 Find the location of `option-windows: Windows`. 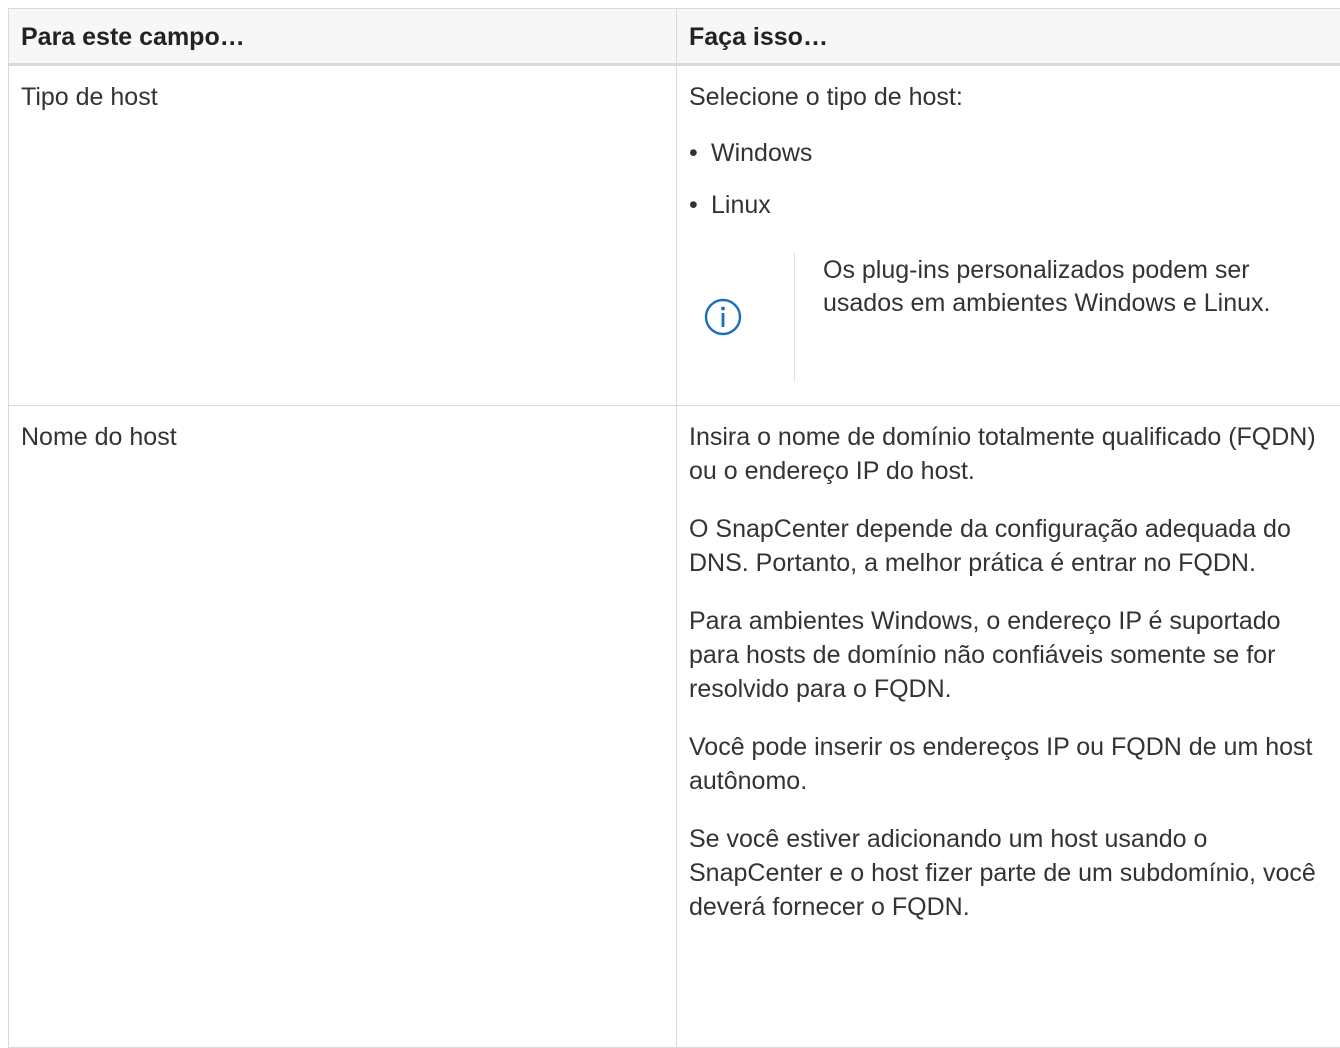

option-windows: Windows is located at coordinates (1008, 153).